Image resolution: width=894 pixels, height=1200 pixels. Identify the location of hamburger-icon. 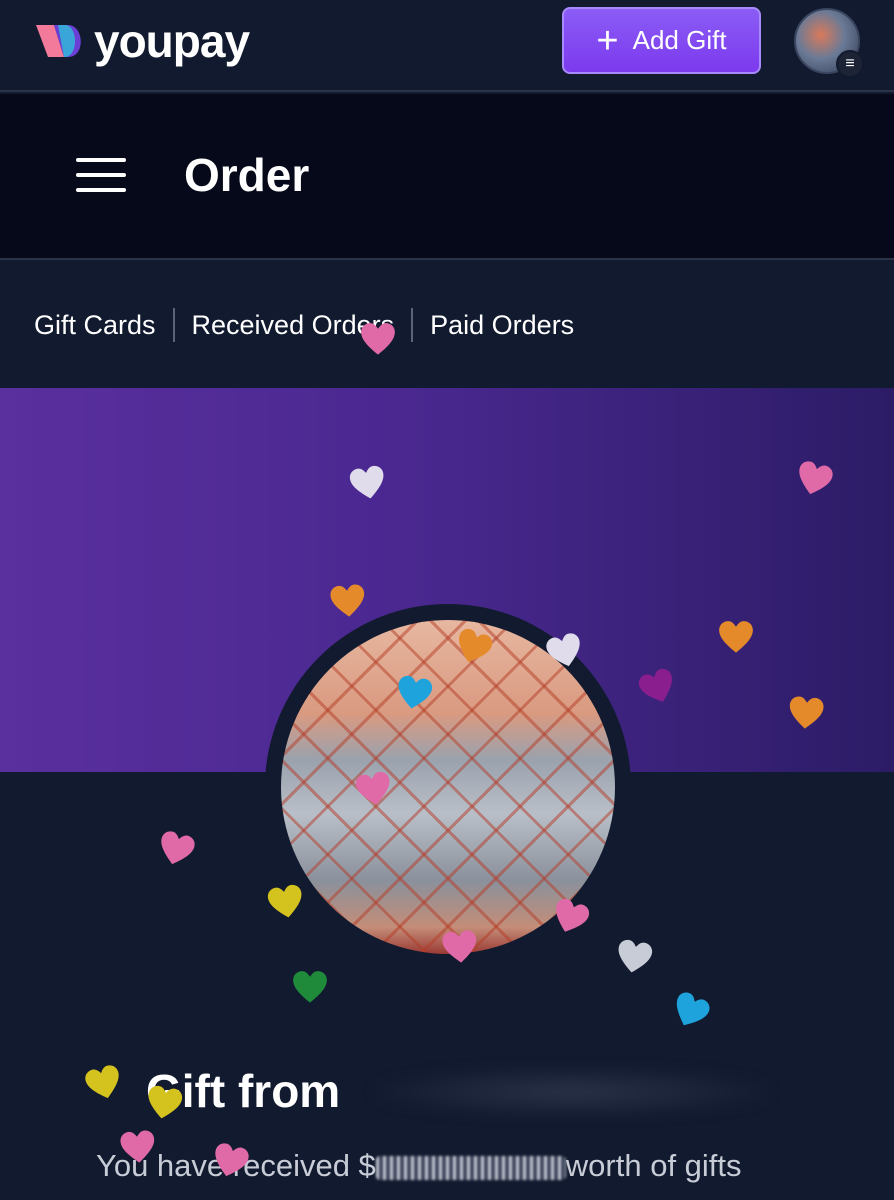
(101, 176).